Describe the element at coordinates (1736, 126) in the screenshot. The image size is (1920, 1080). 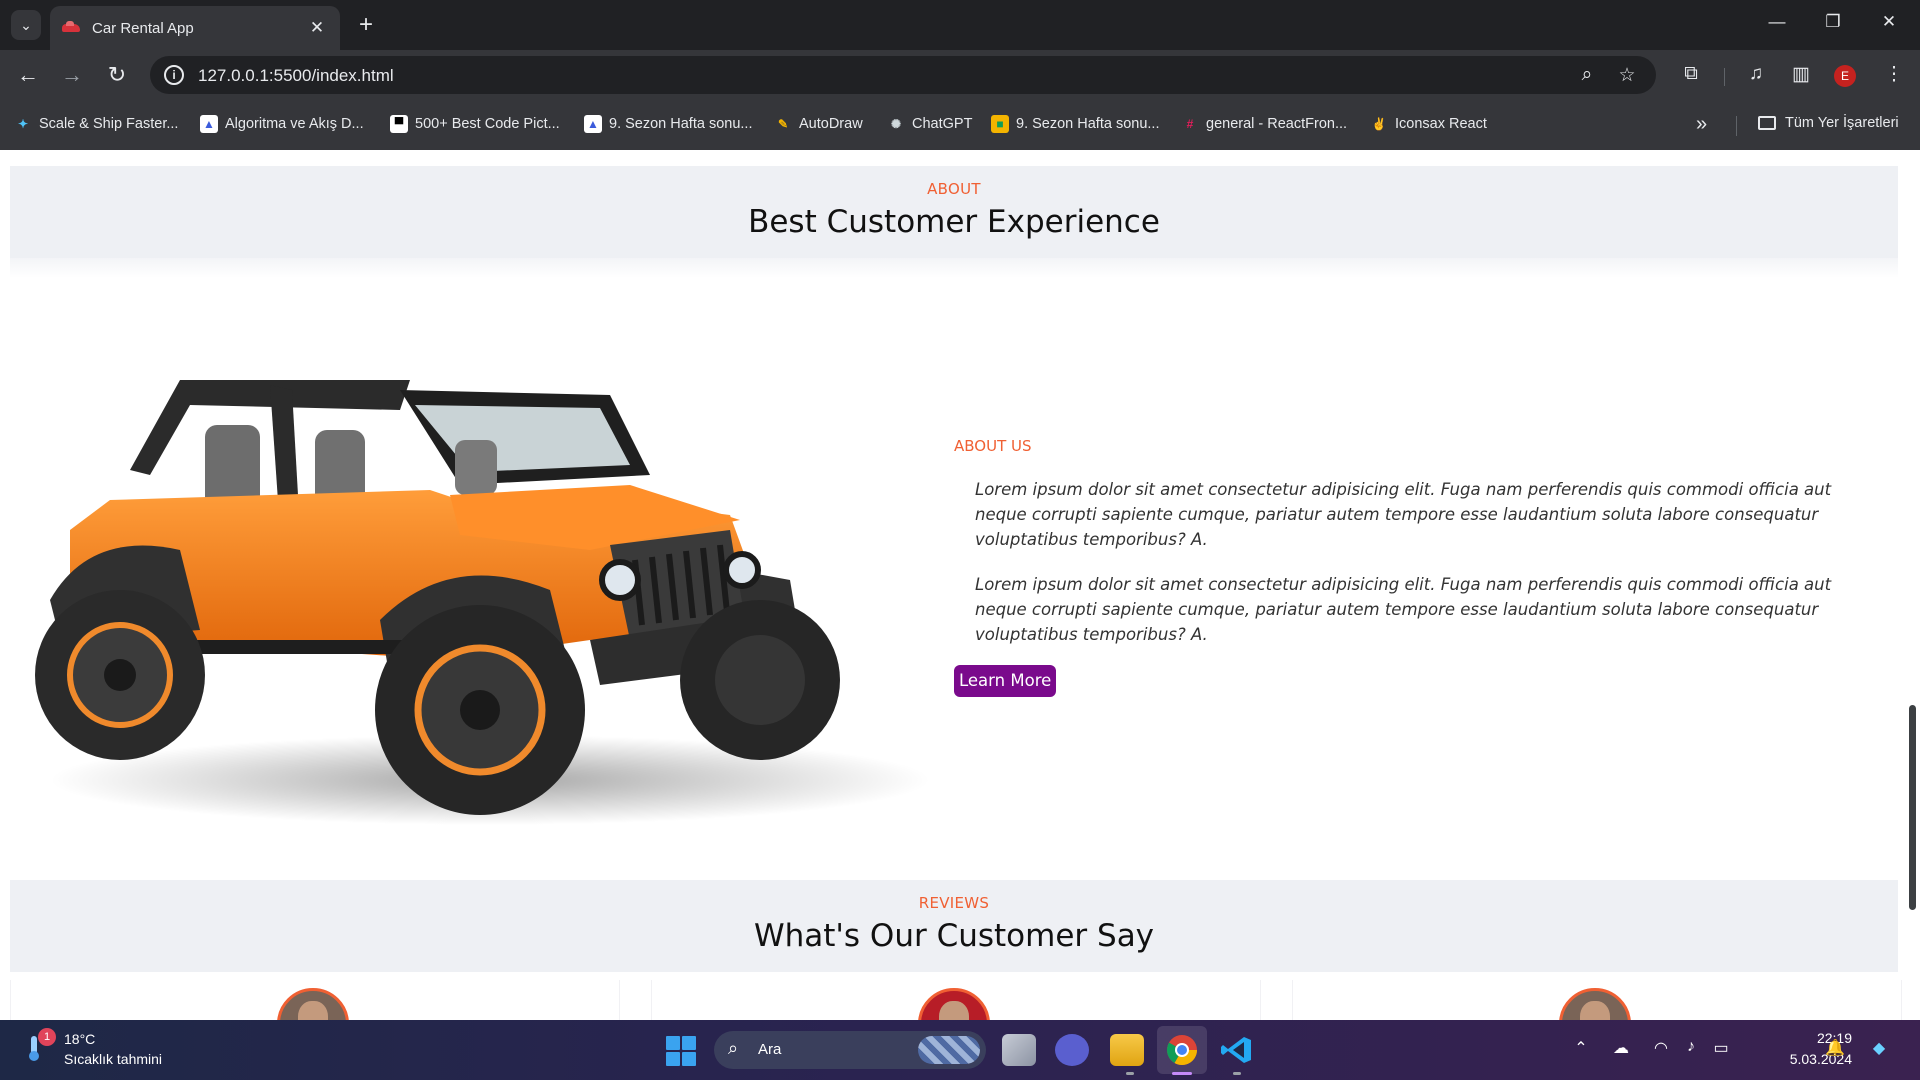
I see `bookmarks-divider` at that location.